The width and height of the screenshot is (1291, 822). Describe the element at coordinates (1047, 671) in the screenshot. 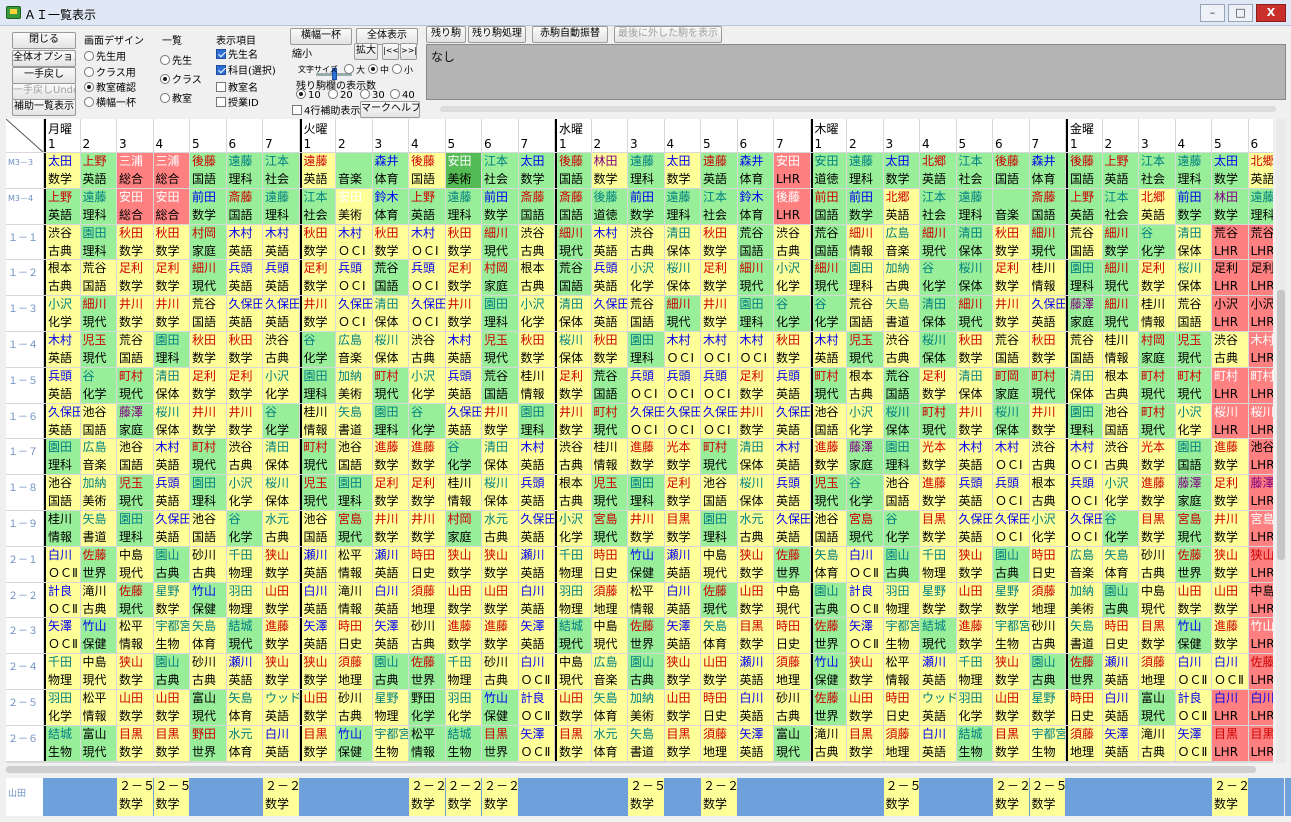

I see `timetable-cell: 園山 古典` at that location.